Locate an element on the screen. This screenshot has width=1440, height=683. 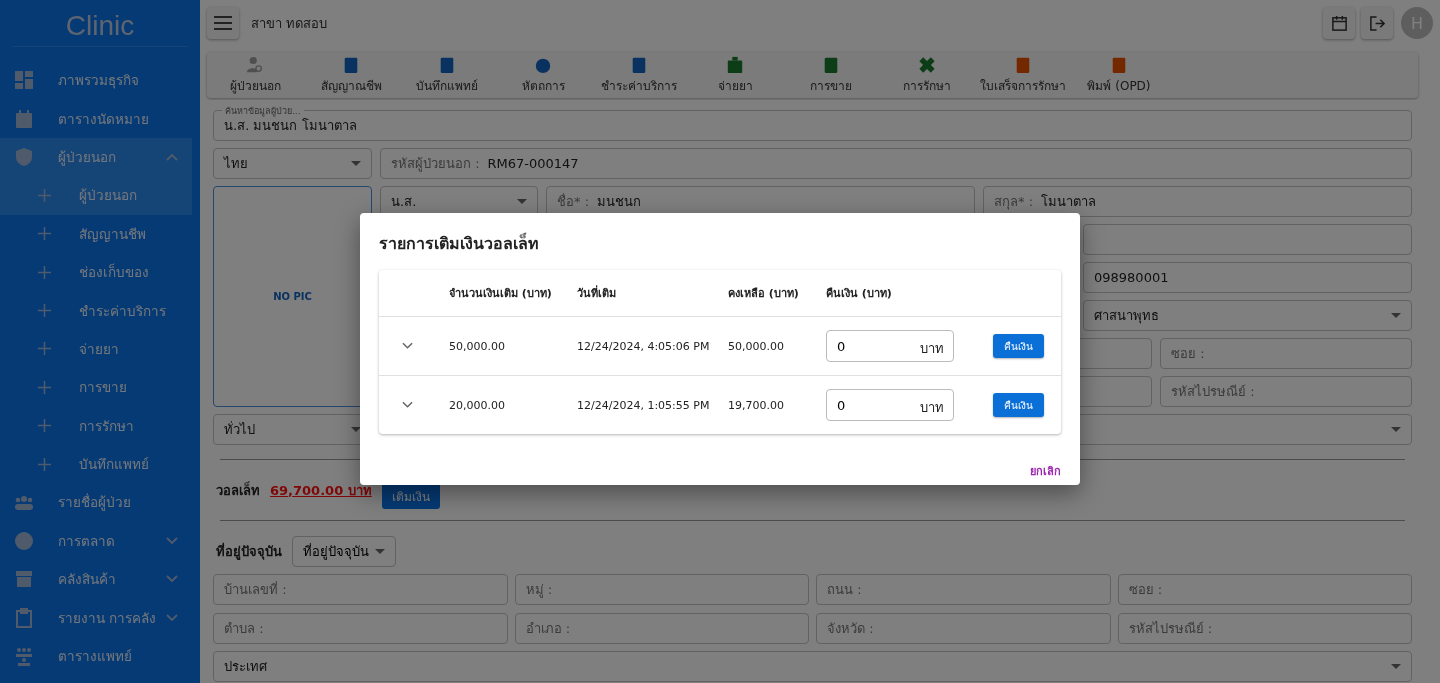
field-value: มนชนก is located at coordinates (619, 202).